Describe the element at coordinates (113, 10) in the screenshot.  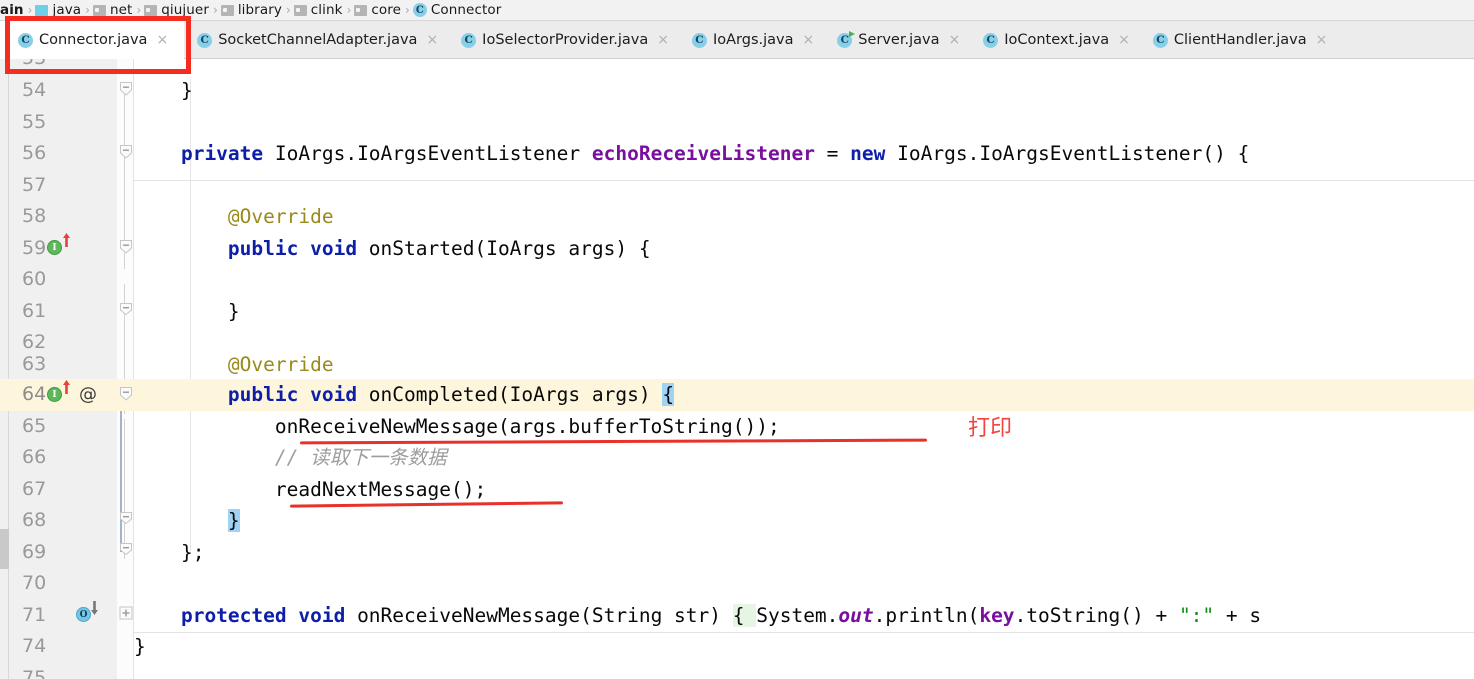
I see `breadcrumb-item-net: net` at that location.